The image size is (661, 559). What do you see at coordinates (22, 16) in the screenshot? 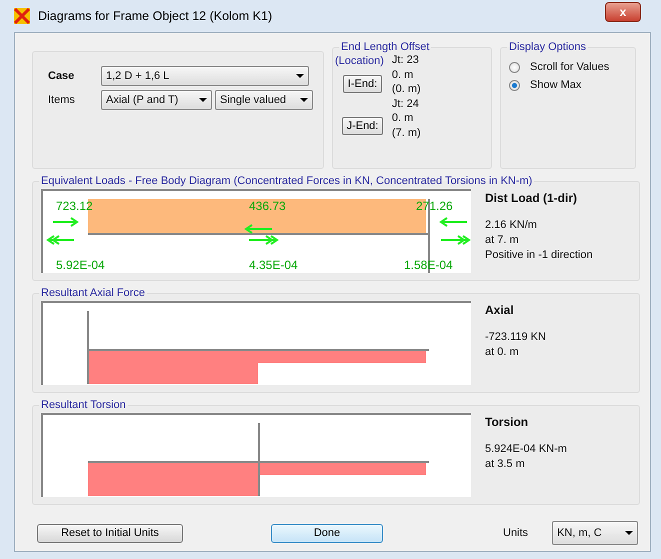
I see `app-icon` at bounding box center [22, 16].